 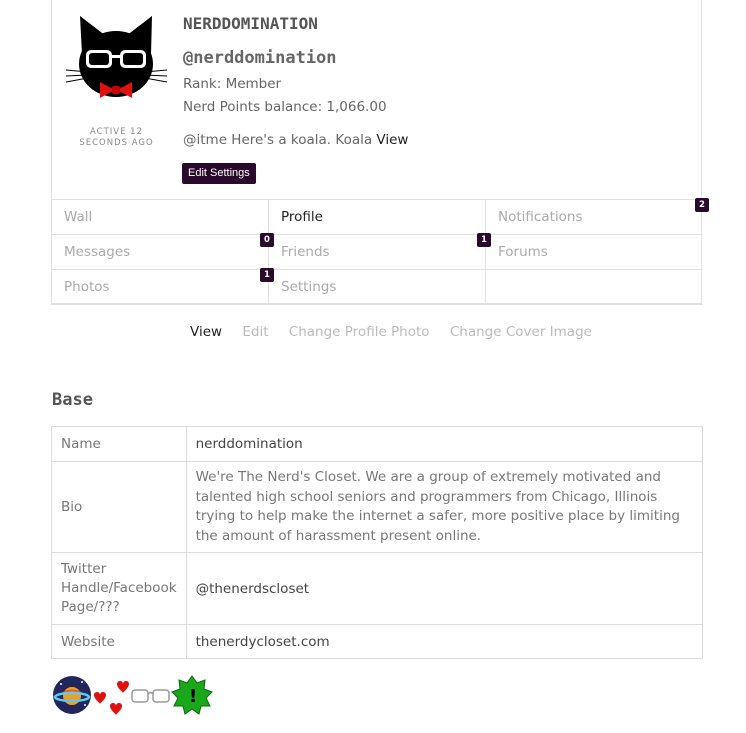 What do you see at coordinates (78, 217) in the screenshot?
I see `nav-label: Wall` at bounding box center [78, 217].